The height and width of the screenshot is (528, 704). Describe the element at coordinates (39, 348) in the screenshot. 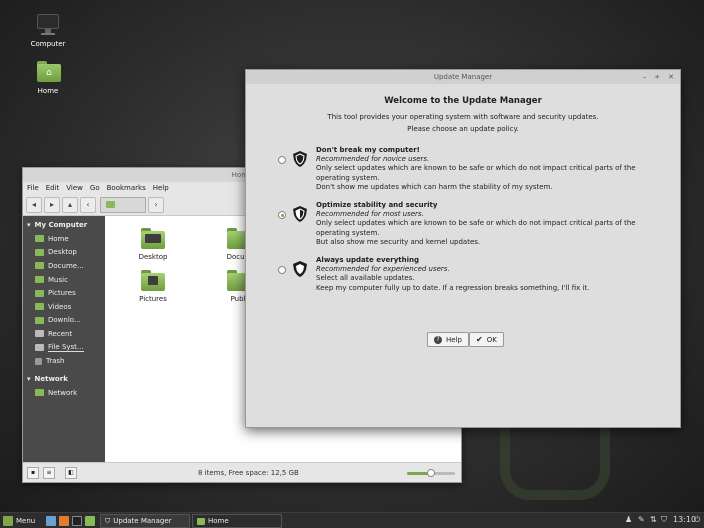

I see `drive-icon` at that location.